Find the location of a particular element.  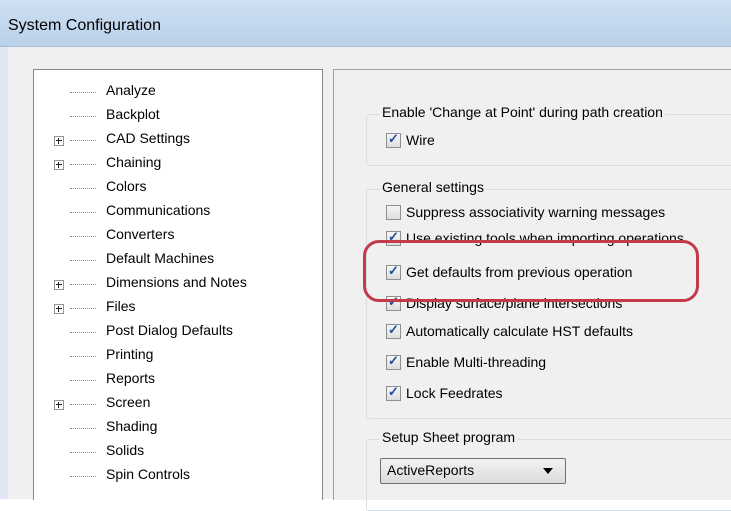

tree-item-label: Spin Controls is located at coordinates (148, 474).